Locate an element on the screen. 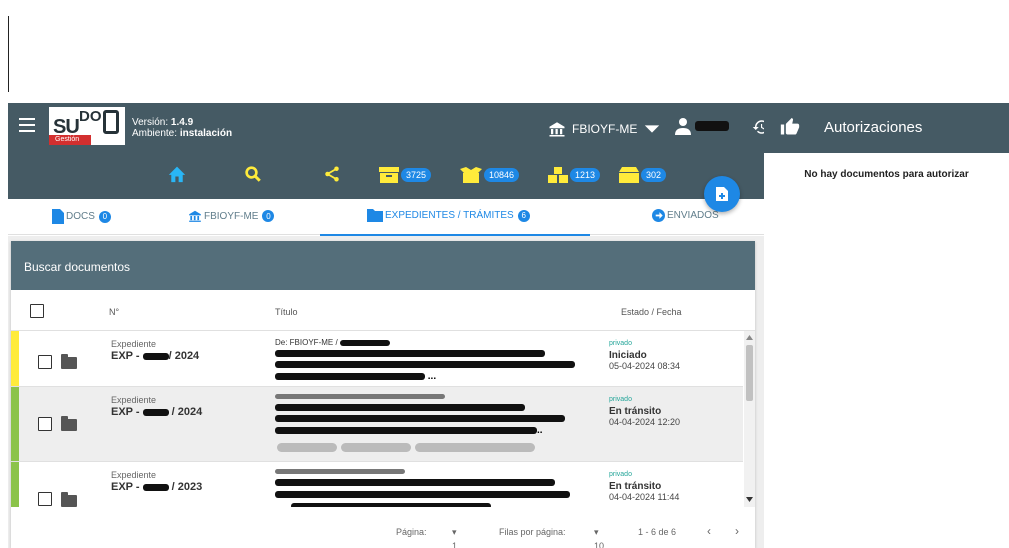  scroll-up-icon is located at coordinates (749, 337).